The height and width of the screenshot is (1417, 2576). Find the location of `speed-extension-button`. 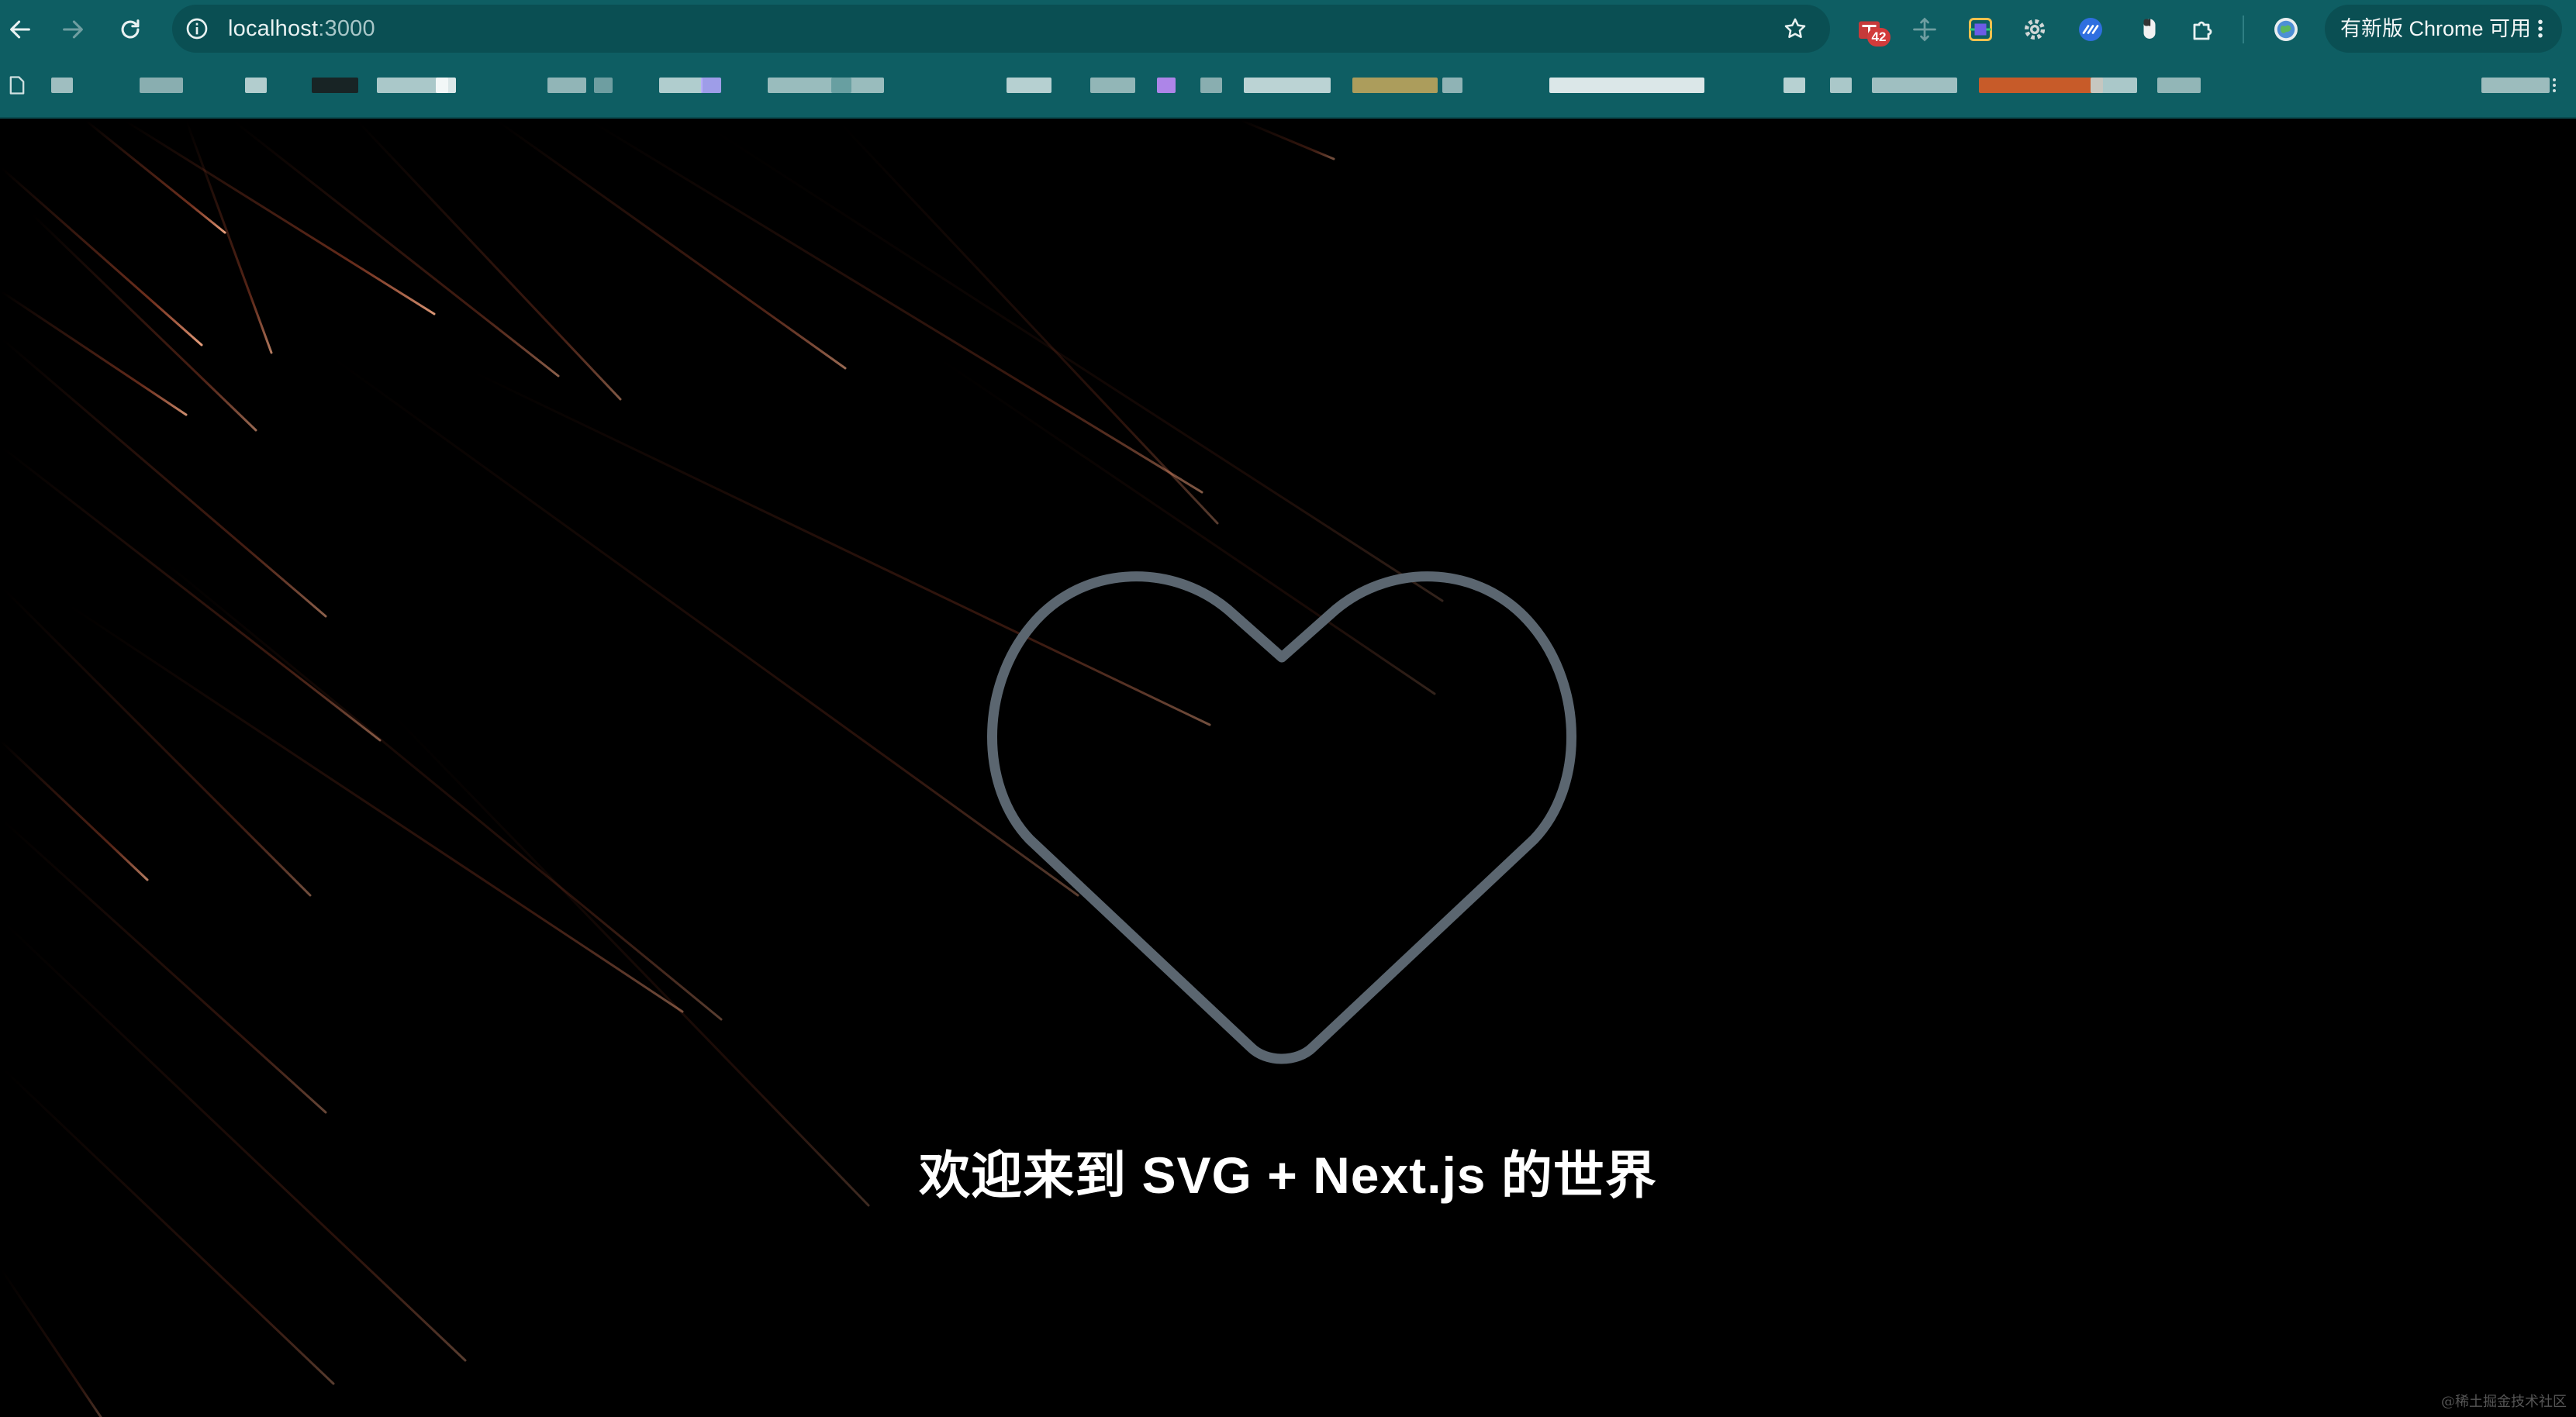

speed-extension-button is located at coordinates (2090, 29).